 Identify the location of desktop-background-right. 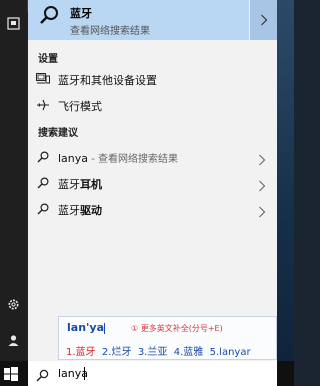
(285, 193).